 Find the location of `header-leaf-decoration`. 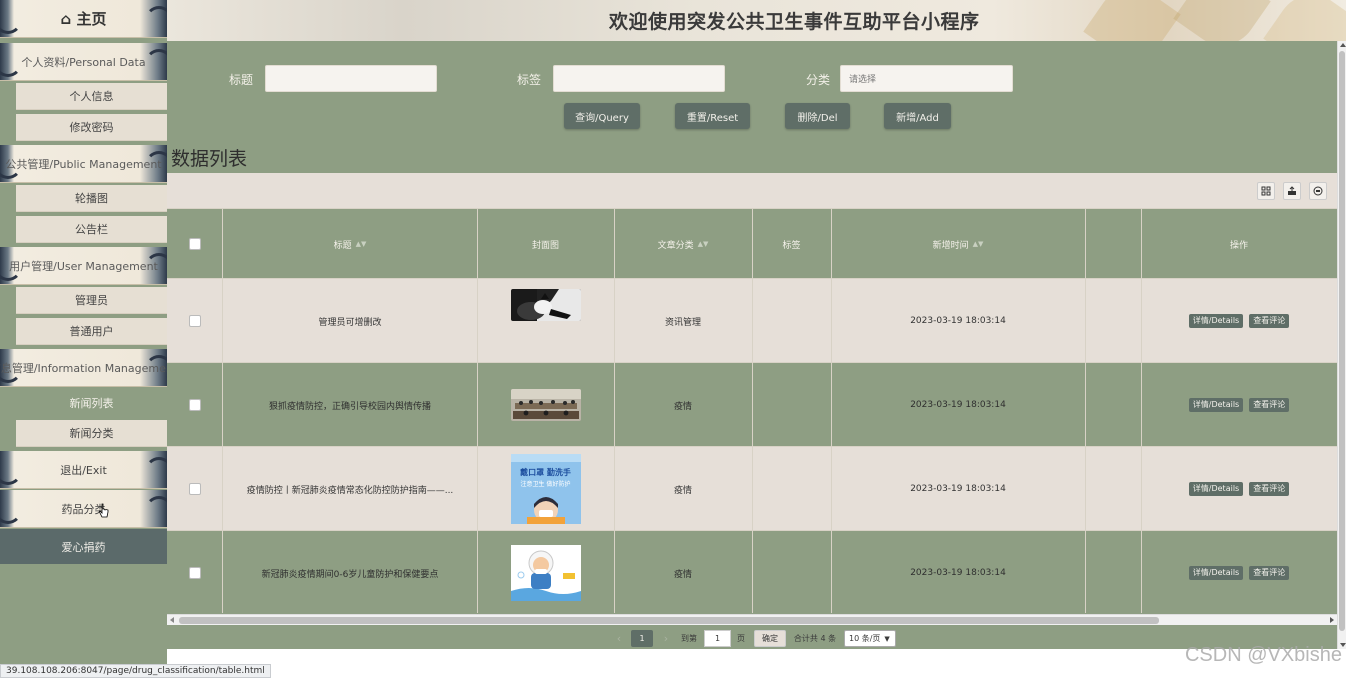

header-leaf-decoration is located at coordinates (1132, 20).